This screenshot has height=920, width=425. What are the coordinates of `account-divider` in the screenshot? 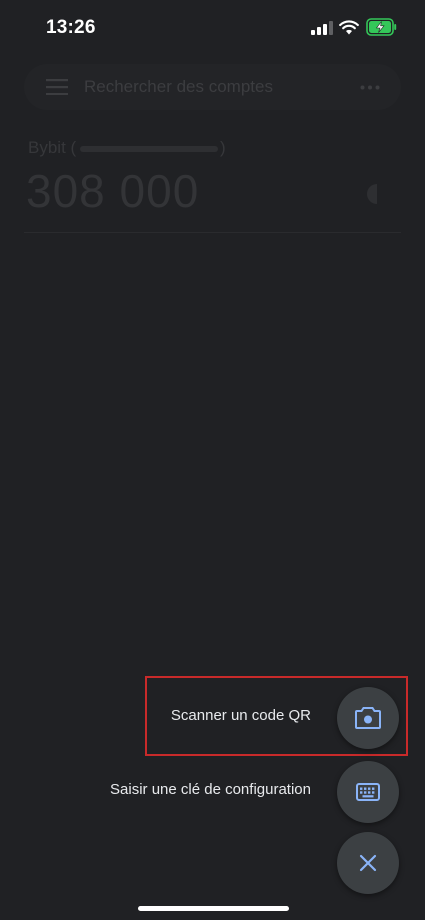 It's located at (212, 232).